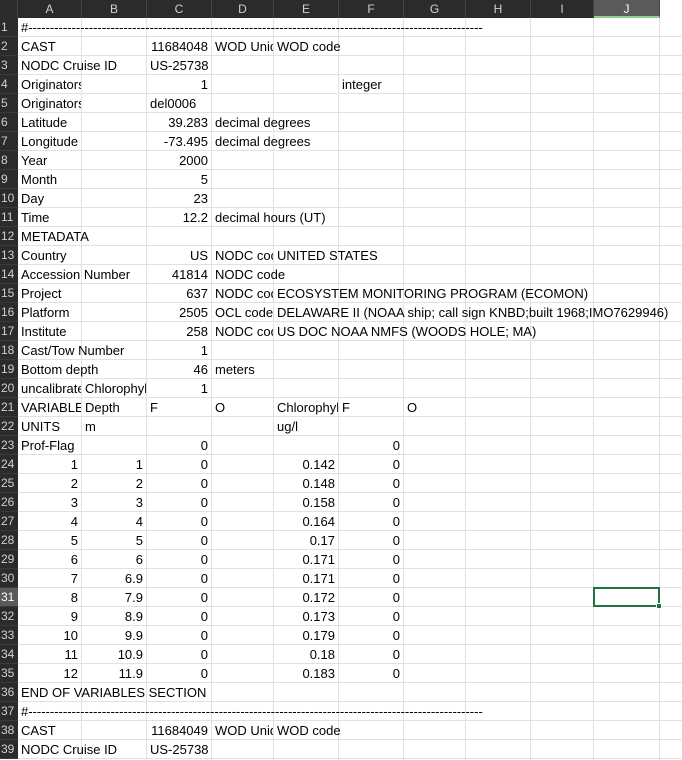 The width and height of the screenshot is (682, 760). I want to click on cell-b25: 2, so click(114, 483).